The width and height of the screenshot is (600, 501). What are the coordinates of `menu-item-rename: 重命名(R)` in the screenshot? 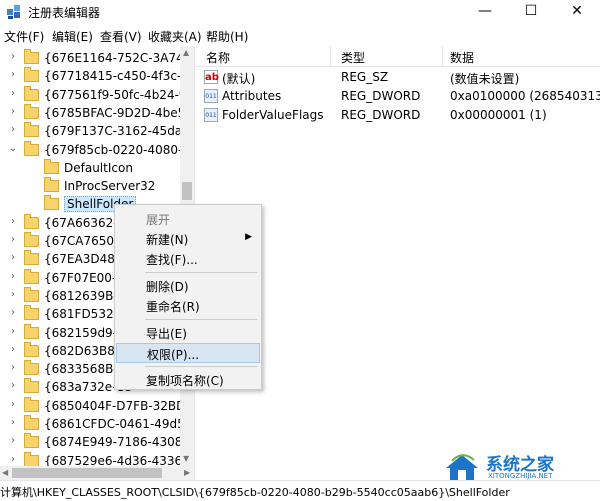 It's located at (188, 306).